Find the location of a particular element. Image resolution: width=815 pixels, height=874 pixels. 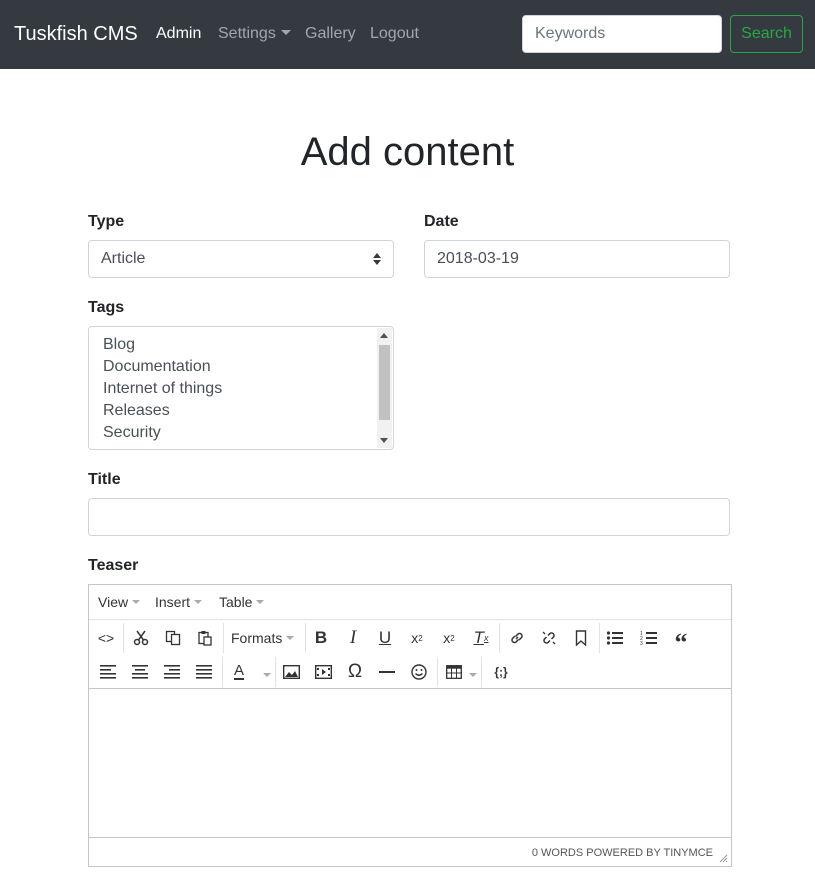

cut-icon is located at coordinates (141, 638).